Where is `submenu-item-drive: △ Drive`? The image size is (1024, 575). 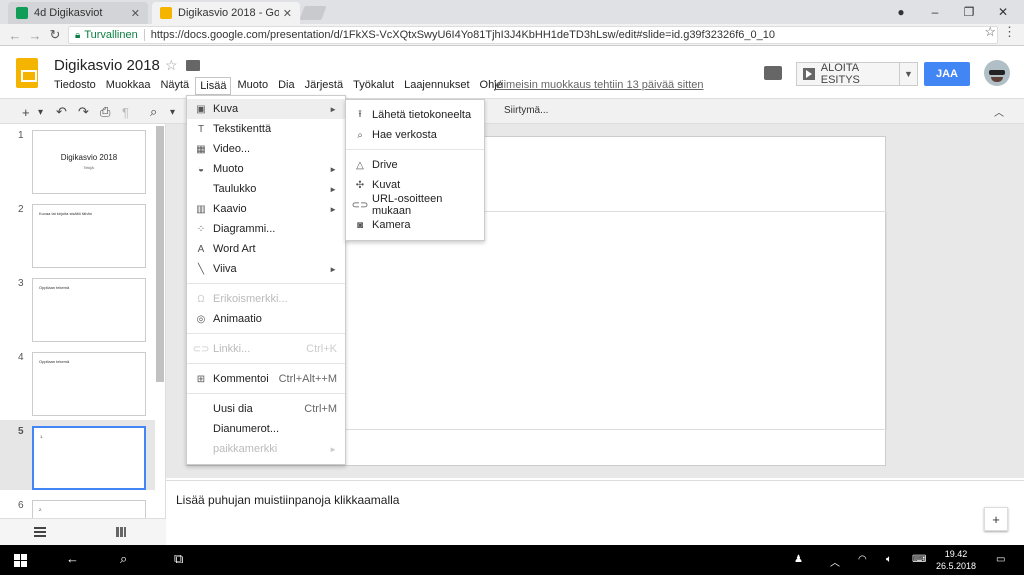
submenu-item-drive: △ Drive is located at coordinates (415, 165).